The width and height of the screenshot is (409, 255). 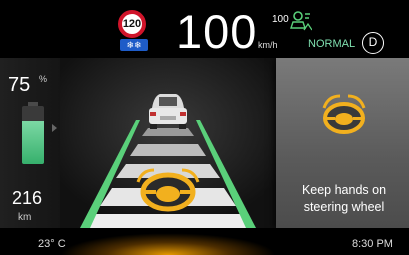 What do you see at coordinates (33, 133) in the screenshot?
I see `battery-icon` at bounding box center [33, 133].